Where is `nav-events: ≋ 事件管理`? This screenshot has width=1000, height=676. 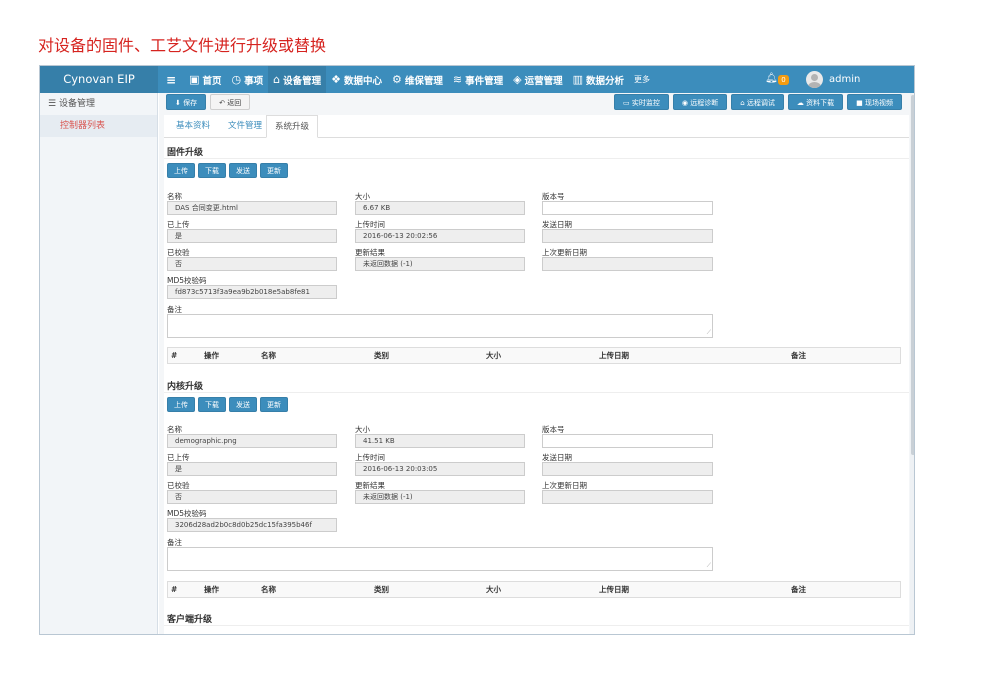
nav-events: ≋ 事件管理 is located at coordinates (478, 79).